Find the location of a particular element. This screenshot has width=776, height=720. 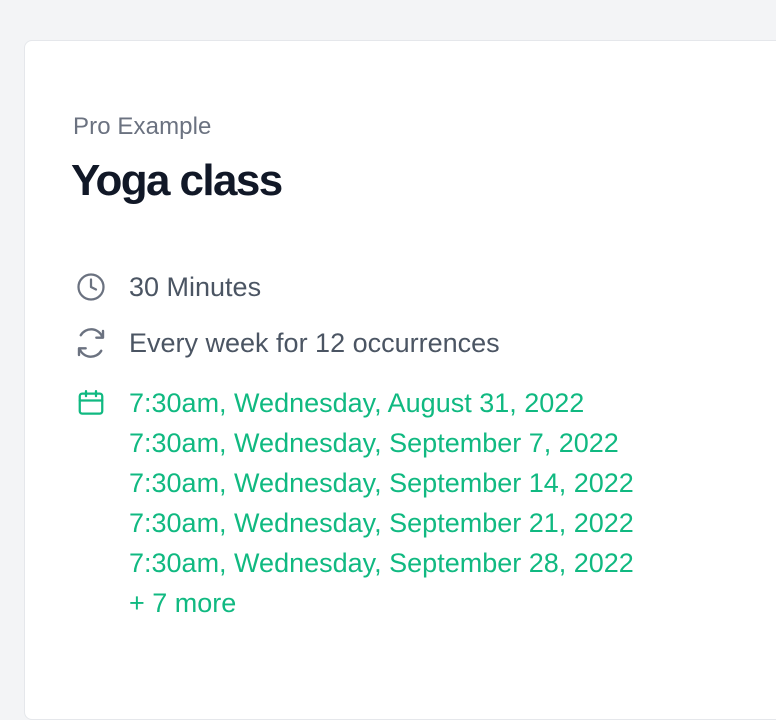

calendar-icon is located at coordinates (91, 403).